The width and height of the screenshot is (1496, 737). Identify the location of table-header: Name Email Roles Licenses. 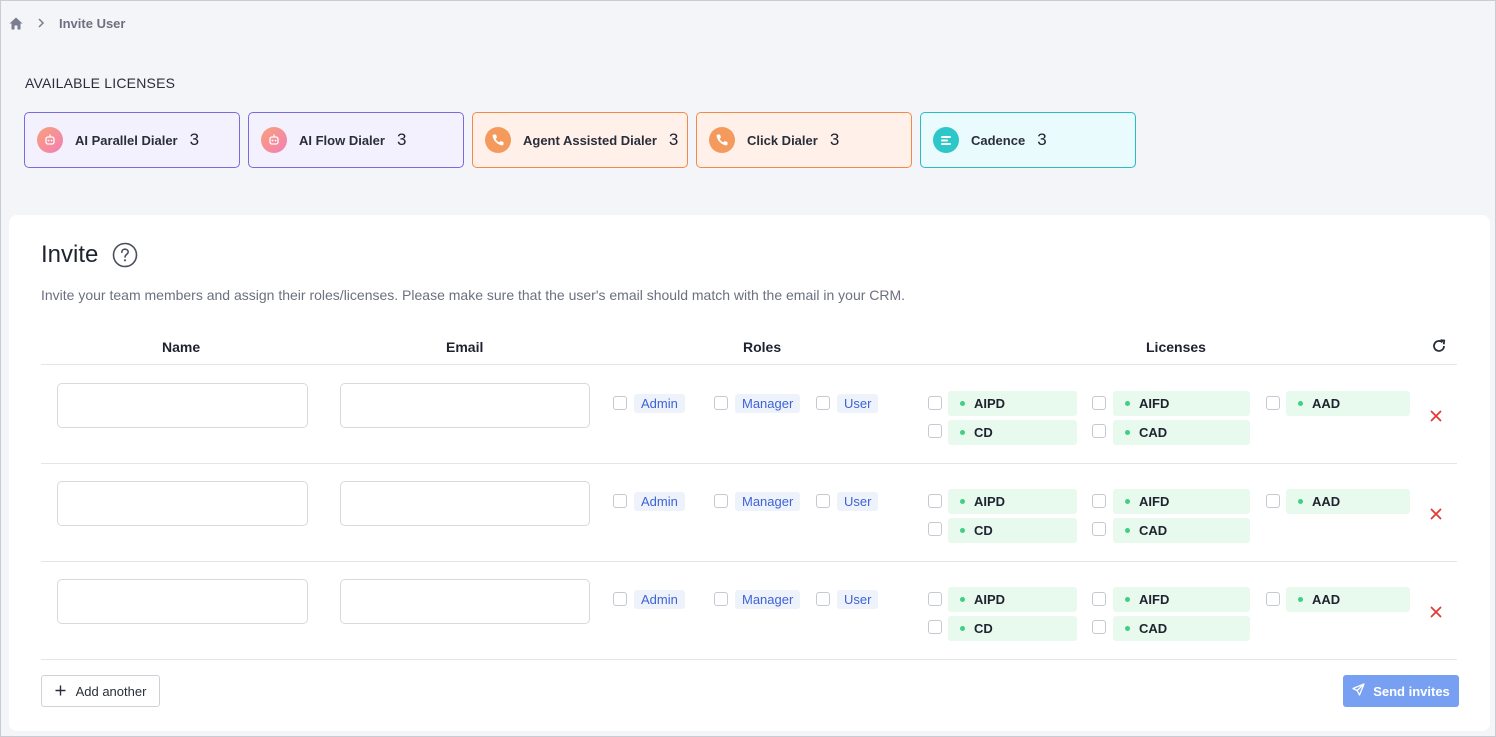
(749, 349).